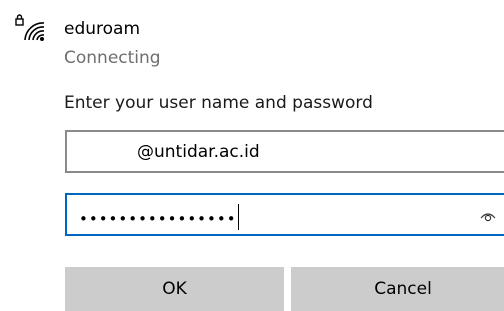  I want to click on password-dots: ••••••••••••••••, so click(158, 219).